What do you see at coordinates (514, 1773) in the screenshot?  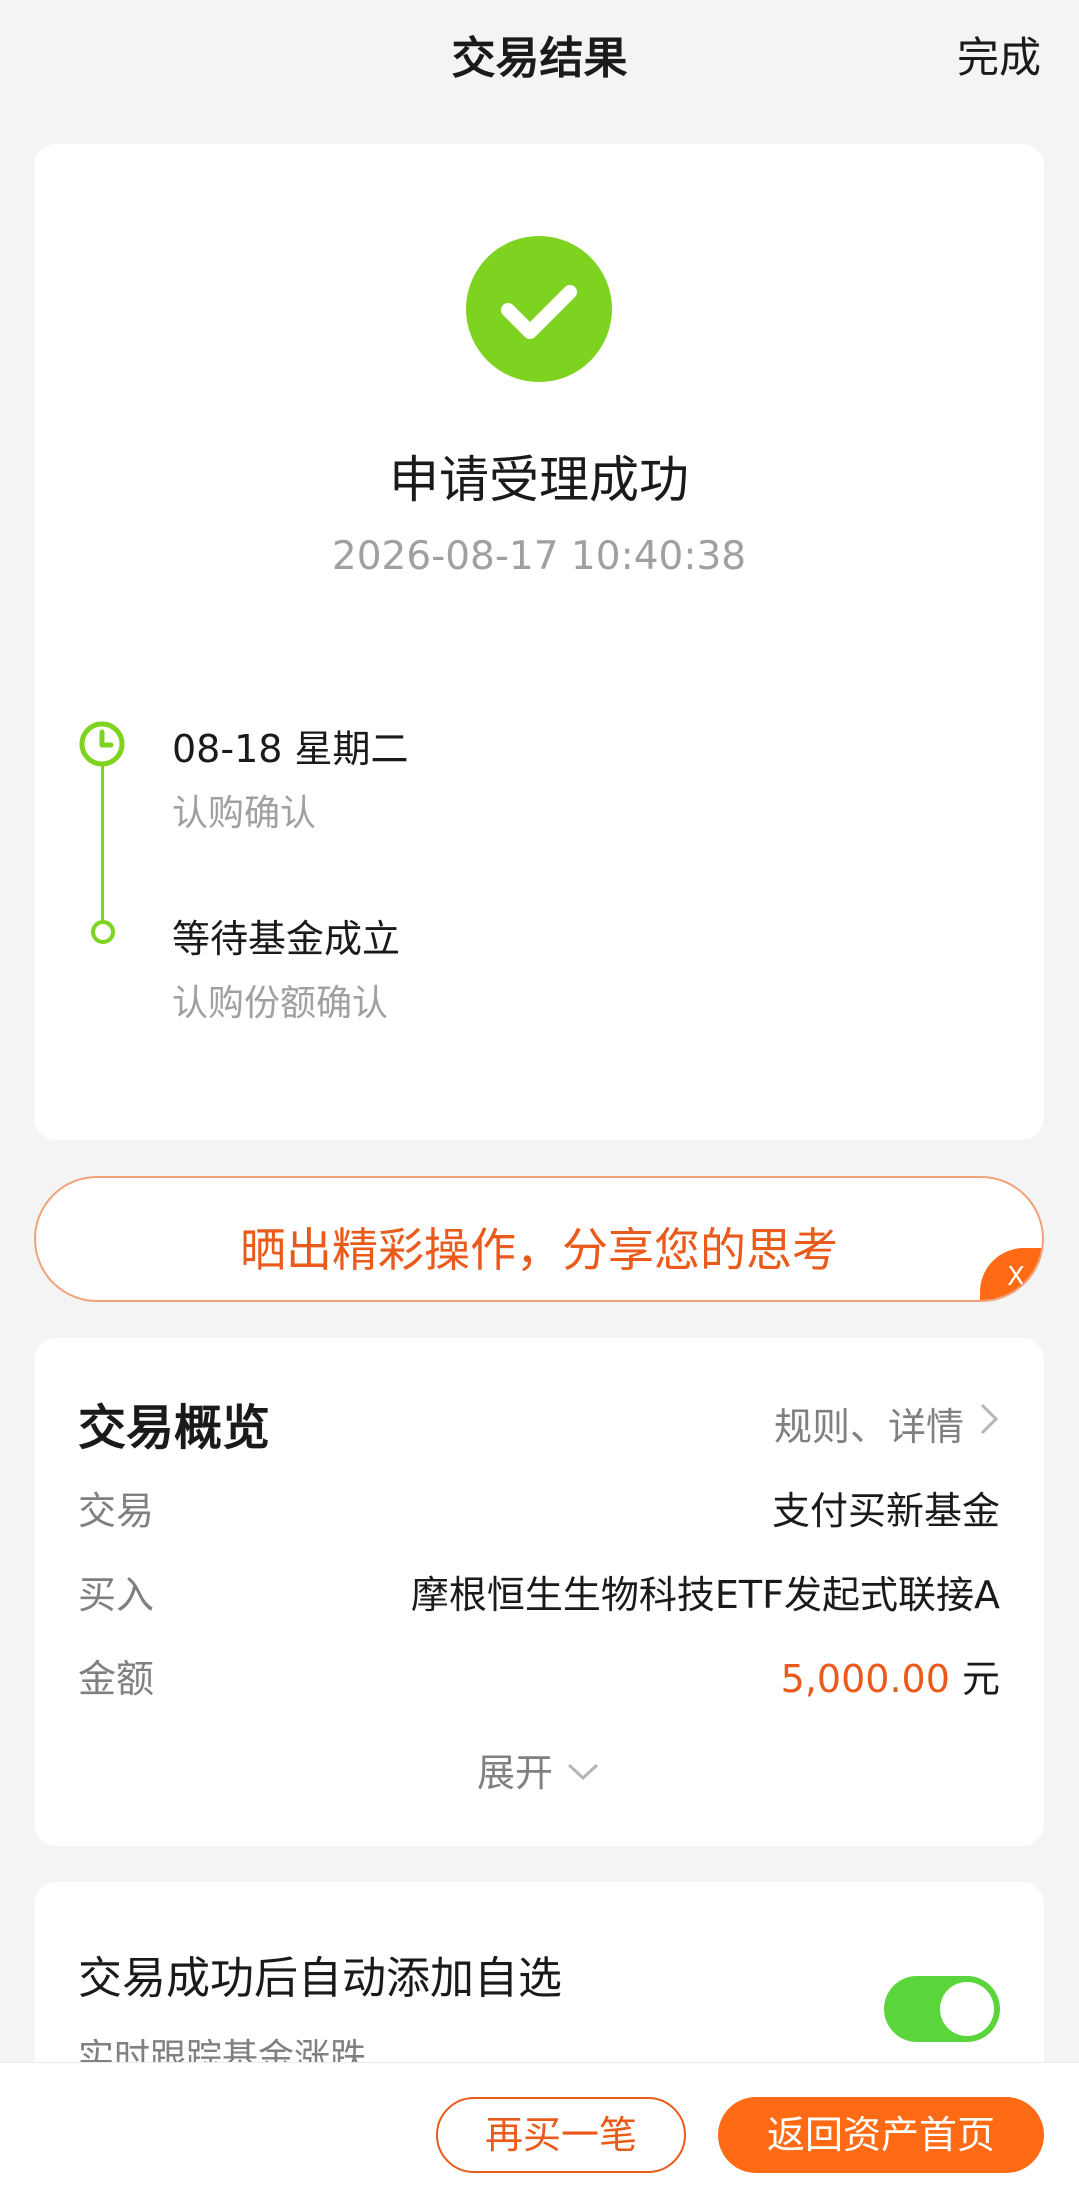 I see `expand-label: 展开` at bounding box center [514, 1773].